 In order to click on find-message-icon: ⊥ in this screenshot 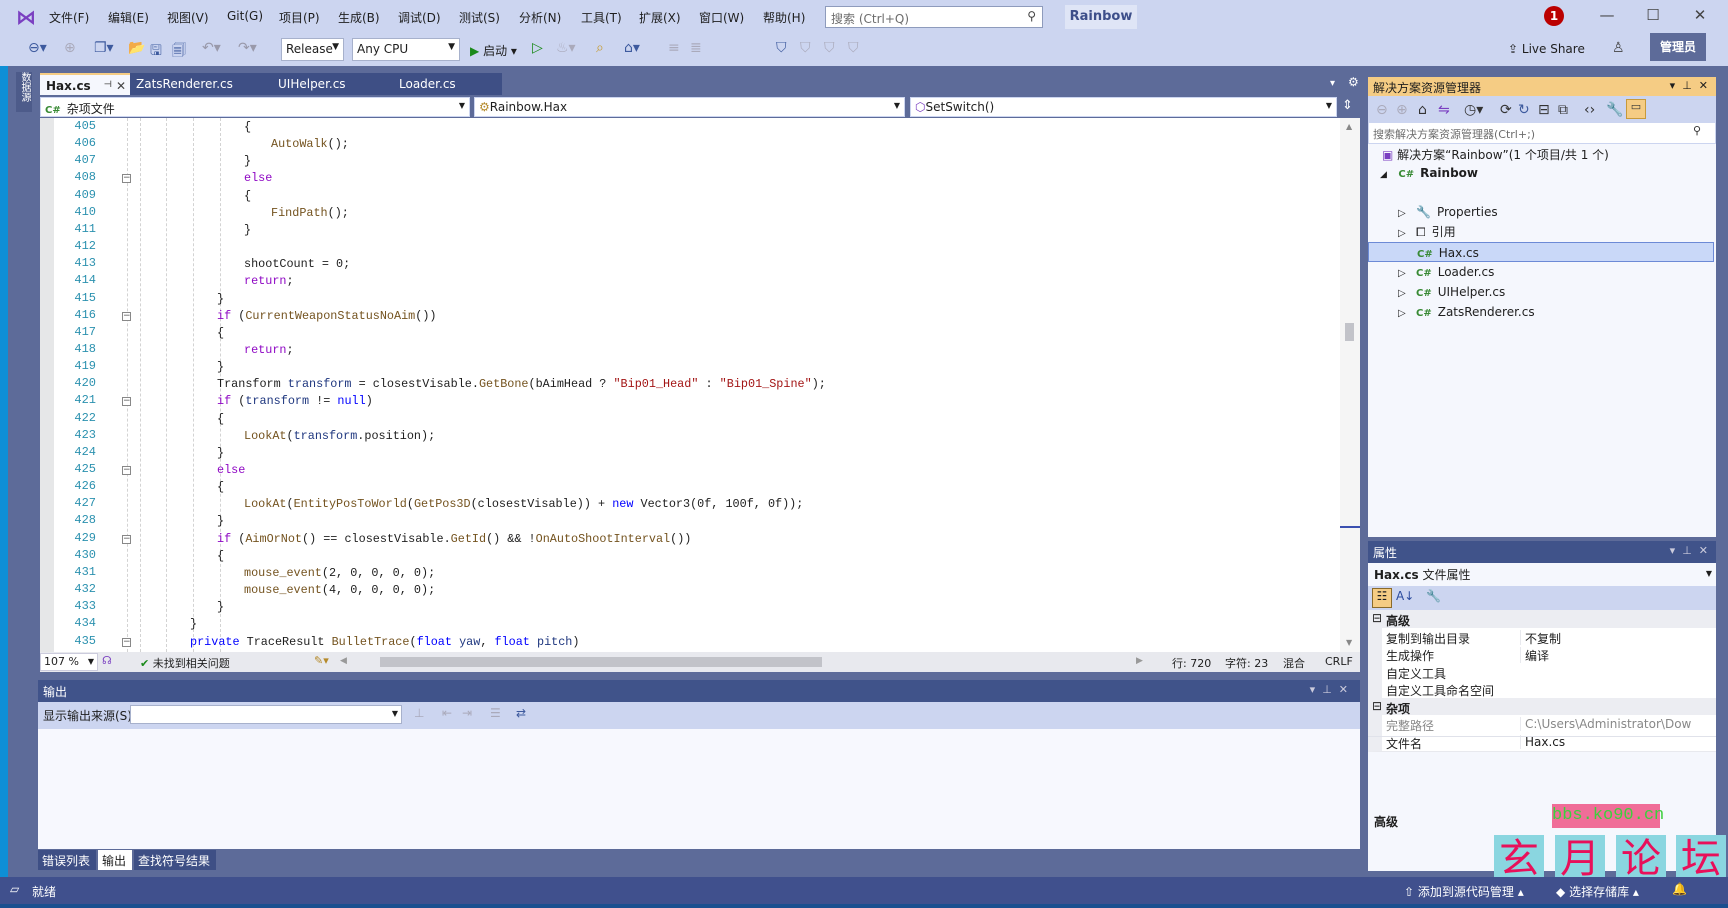, I will do `click(419, 713)`.